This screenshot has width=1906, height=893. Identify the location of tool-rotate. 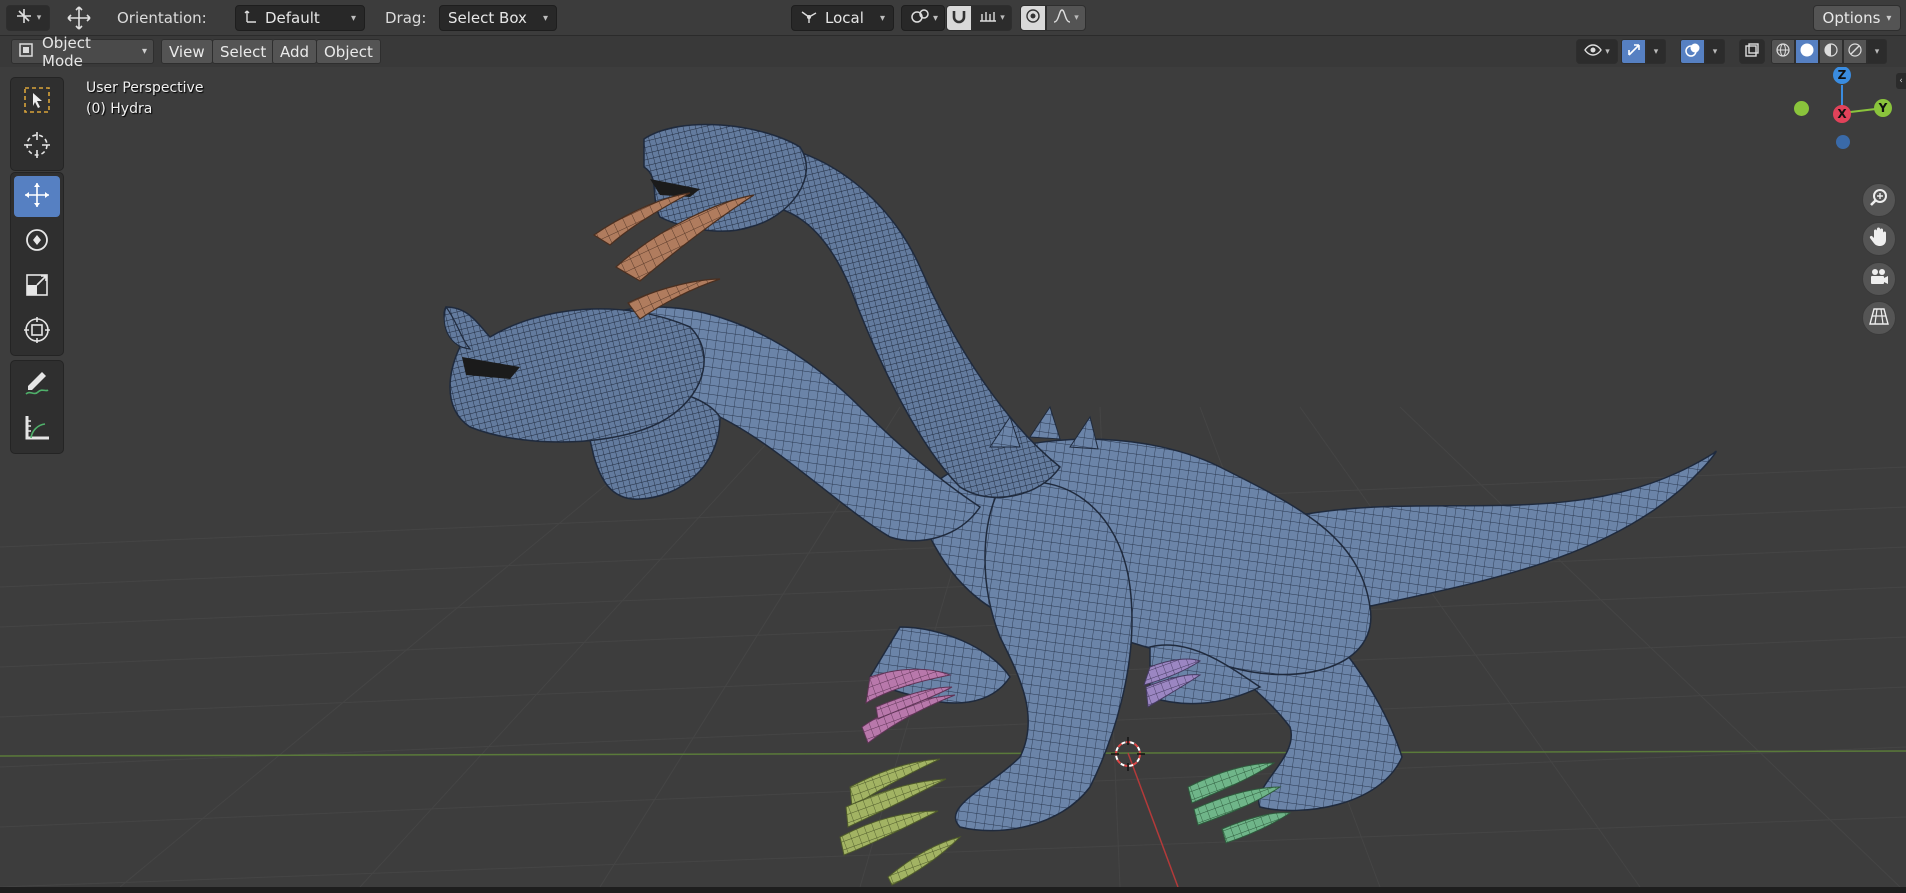
(37, 241).